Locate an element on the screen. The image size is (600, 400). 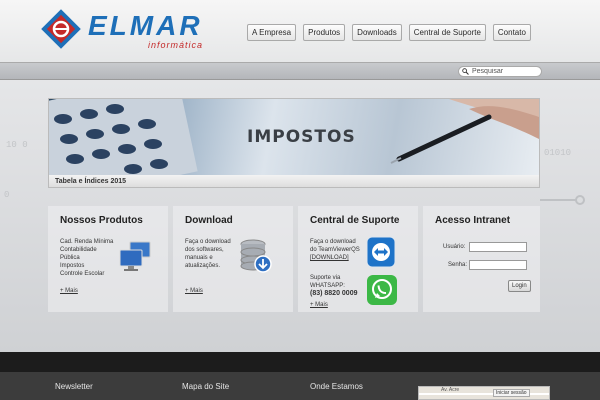
teamviewer-icon is located at coordinates (381, 252).